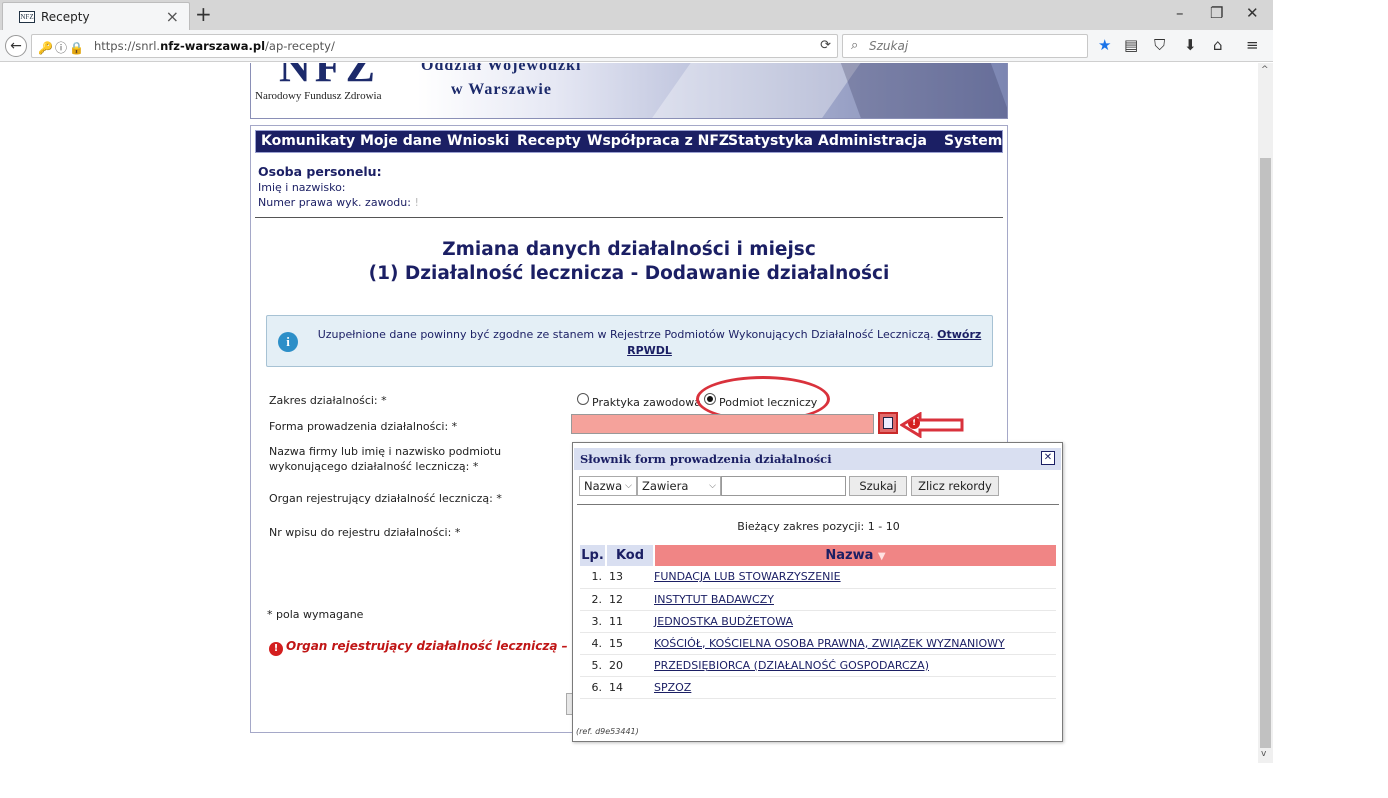 This screenshot has height=798, width=1388. Describe the element at coordinates (318, 96) in the screenshot. I see `fund-name: Narodowy Fundusz Zdrowia` at that location.